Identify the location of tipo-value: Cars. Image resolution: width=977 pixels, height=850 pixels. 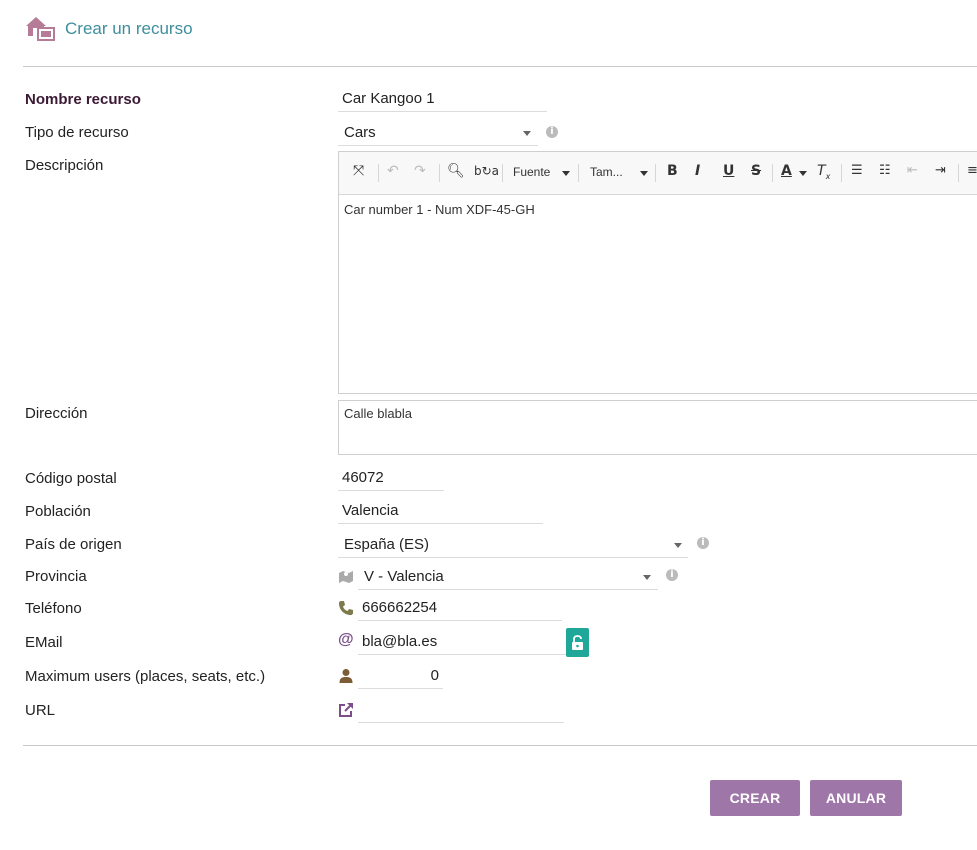
(360, 132).